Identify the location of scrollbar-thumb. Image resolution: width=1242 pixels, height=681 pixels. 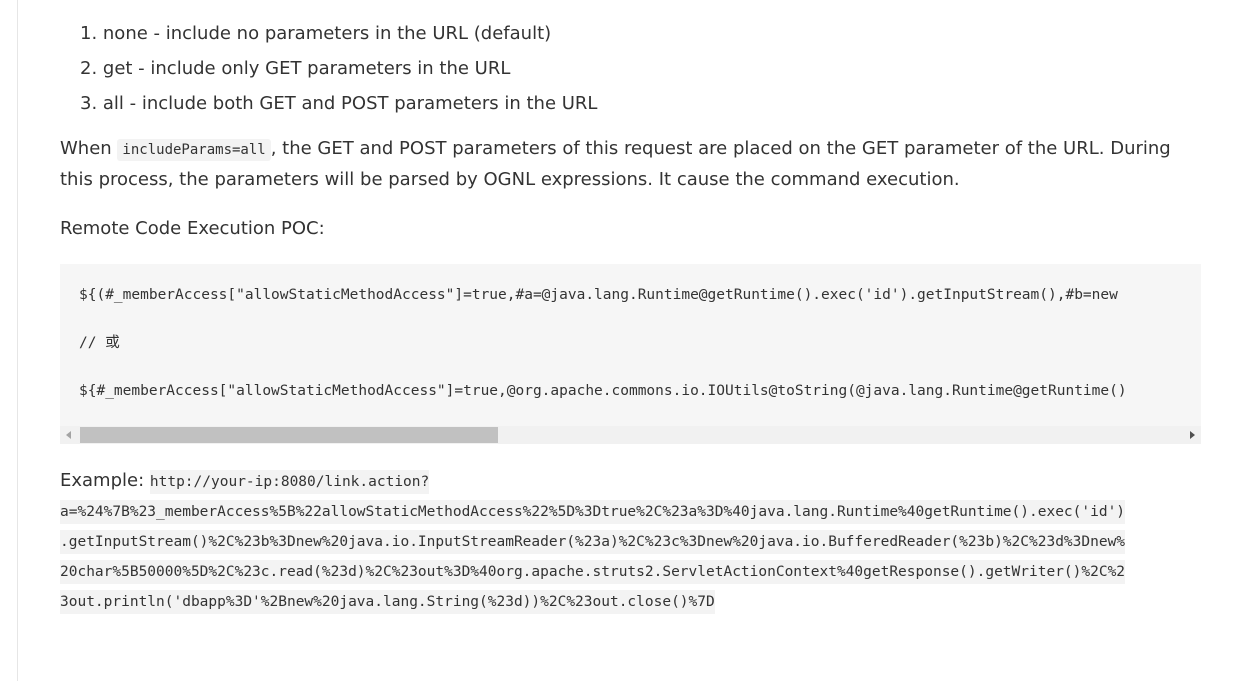
(289, 435).